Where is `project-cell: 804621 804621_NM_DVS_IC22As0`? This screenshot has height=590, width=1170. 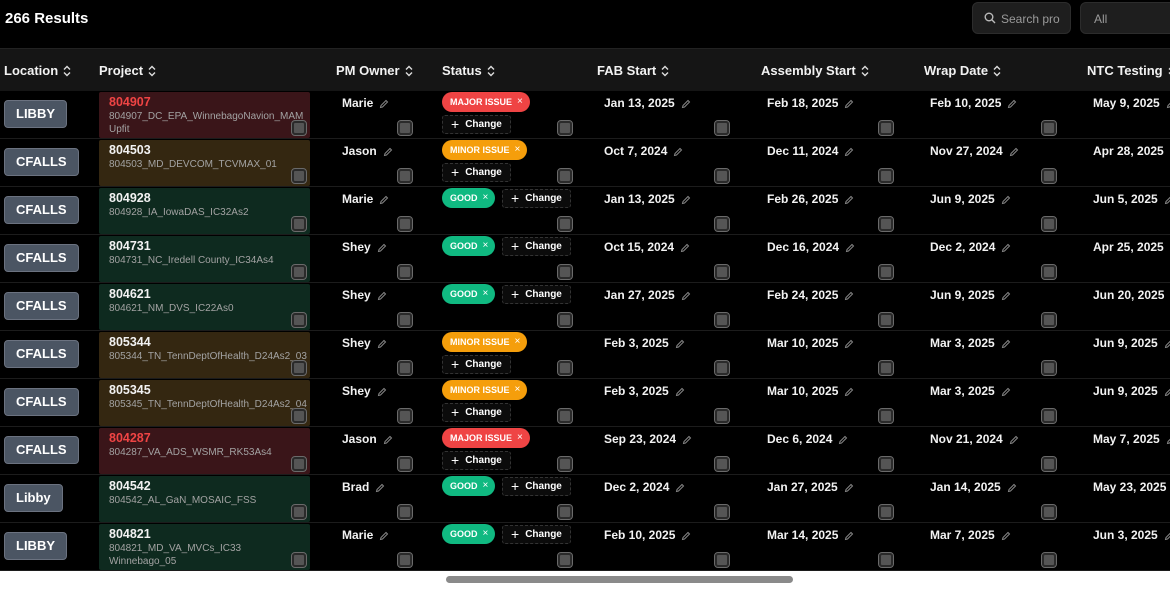
project-cell: 804621 804621_NM_DVS_IC22As0 is located at coordinates (204, 307).